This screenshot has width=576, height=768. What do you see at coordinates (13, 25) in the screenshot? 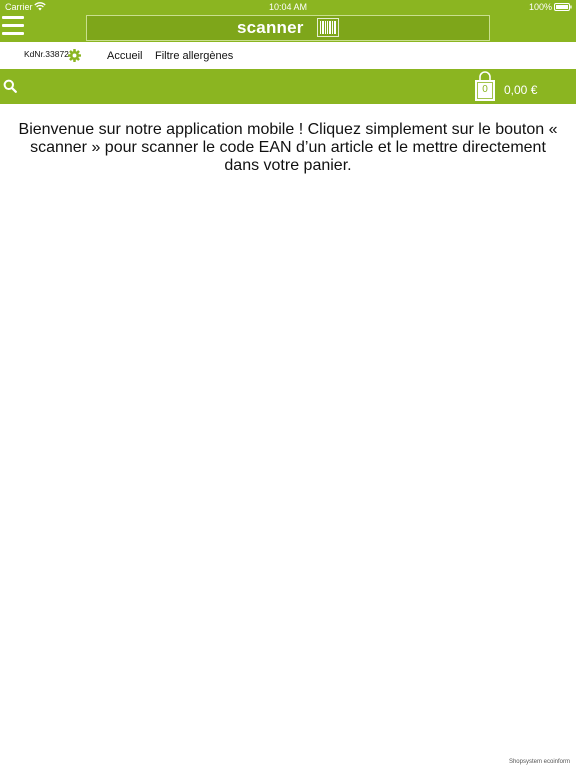
I see `menu-icon` at bounding box center [13, 25].